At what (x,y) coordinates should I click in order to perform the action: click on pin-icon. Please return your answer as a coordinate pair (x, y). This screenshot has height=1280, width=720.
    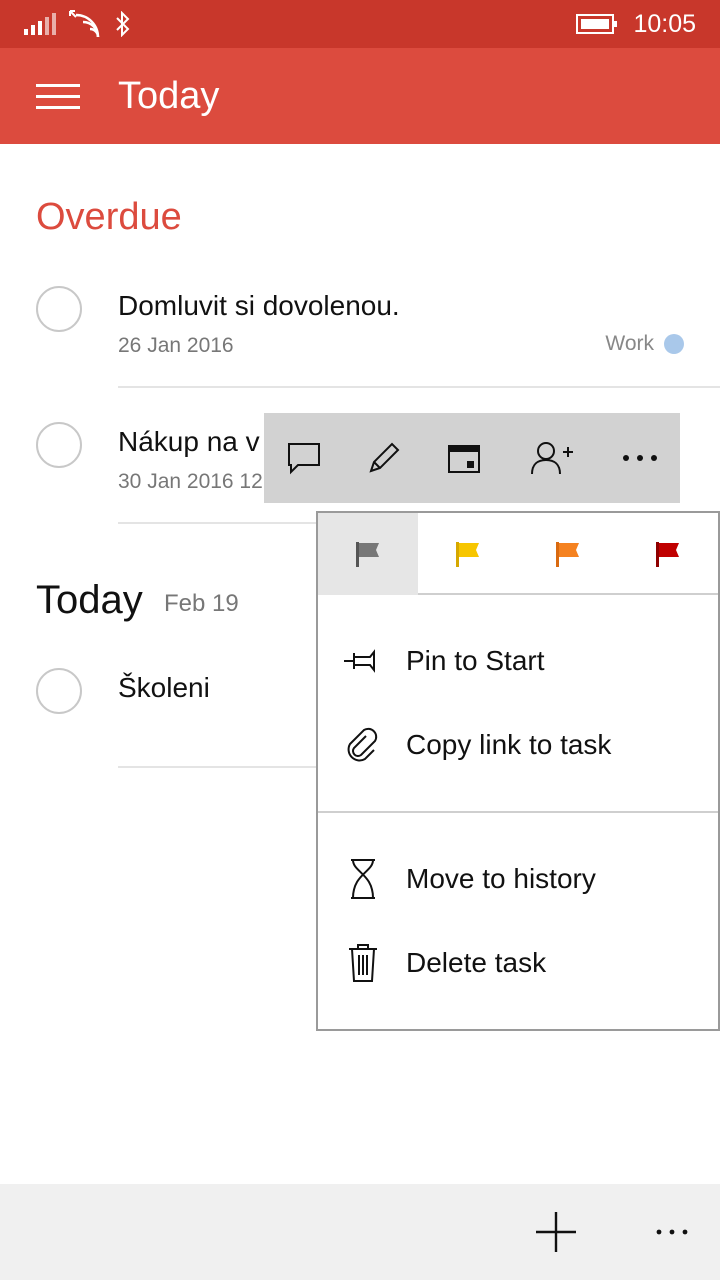
    Looking at the image, I should click on (363, 661).